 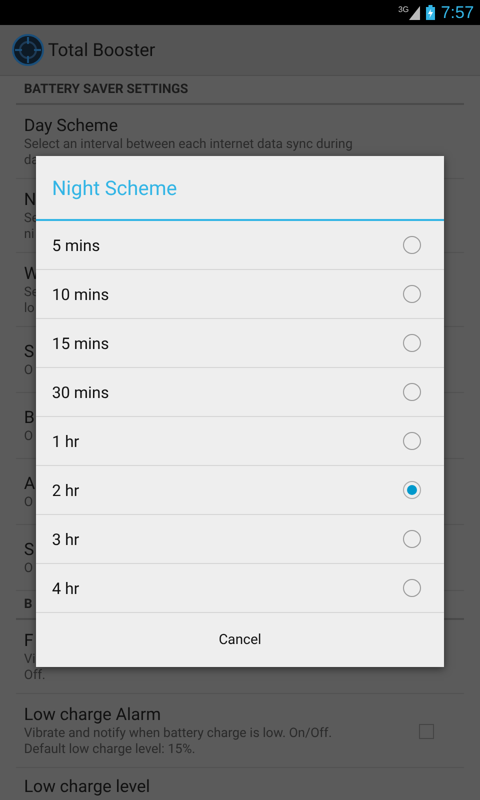 I want to click on signal-icon, so click(x=414, y=13).